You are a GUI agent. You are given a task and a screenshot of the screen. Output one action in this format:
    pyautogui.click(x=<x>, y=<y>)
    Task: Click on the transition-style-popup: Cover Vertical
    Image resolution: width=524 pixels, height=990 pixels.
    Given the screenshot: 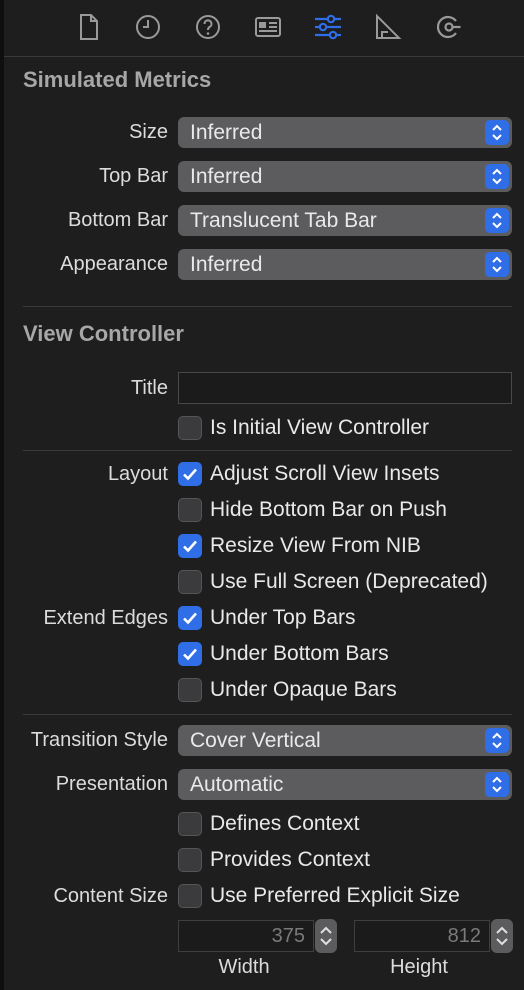 What is the action you would take?
    pyautogui.click(x=345, y=740)
    